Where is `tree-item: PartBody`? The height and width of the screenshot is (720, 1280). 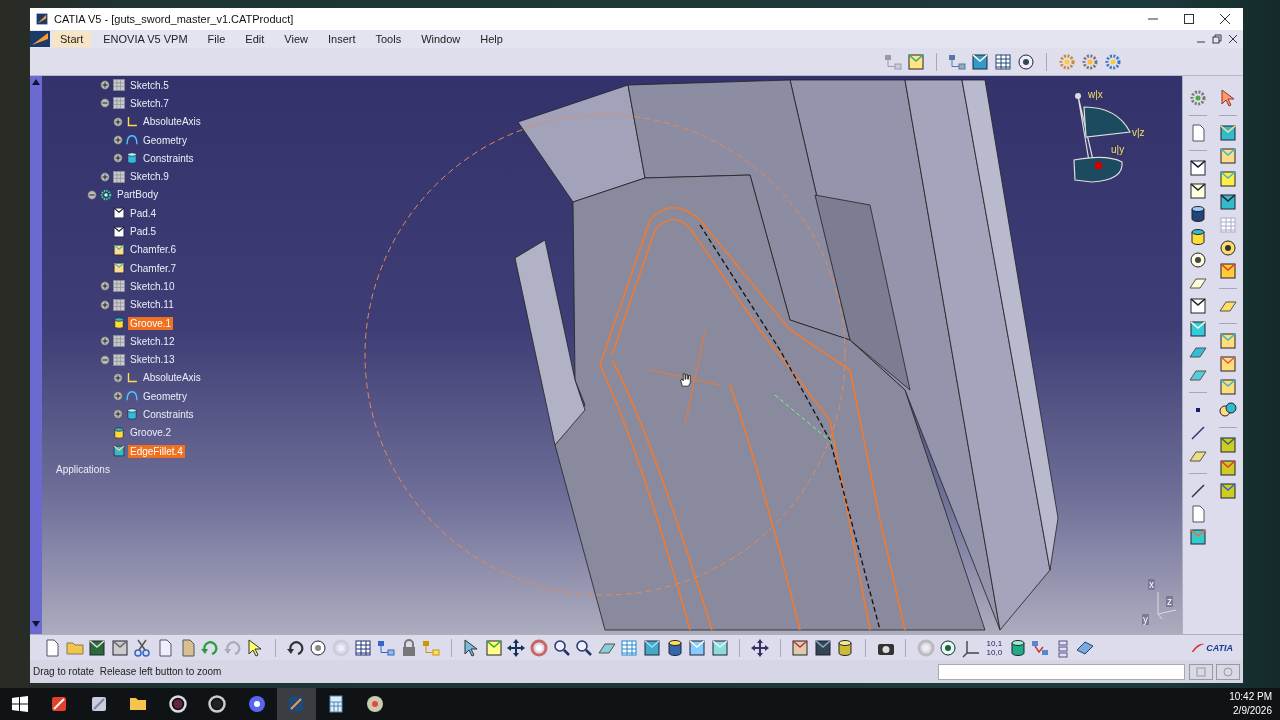 tree-item: PartBody is located at coordinates (138, 195).